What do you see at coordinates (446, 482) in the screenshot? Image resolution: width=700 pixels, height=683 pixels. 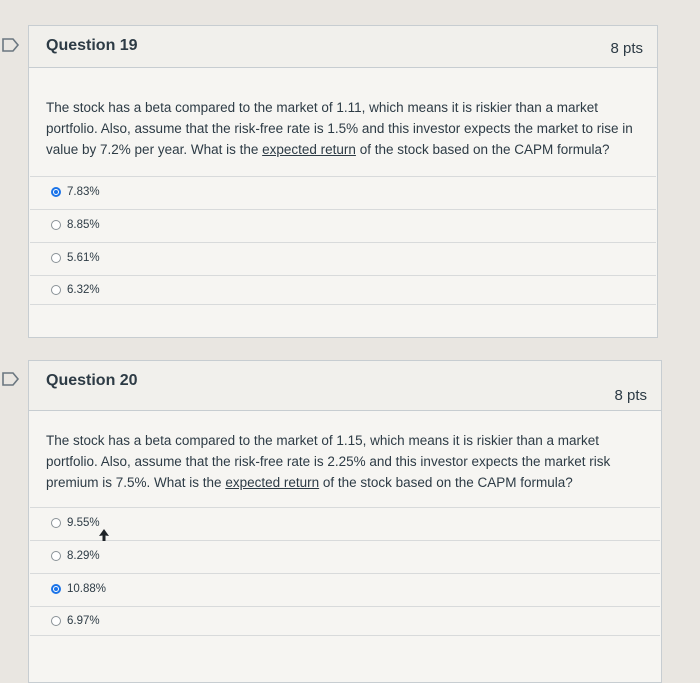 I see `question-20-text-part: of the stock based on the CAPM formula?` at bounding box center [446, 482].